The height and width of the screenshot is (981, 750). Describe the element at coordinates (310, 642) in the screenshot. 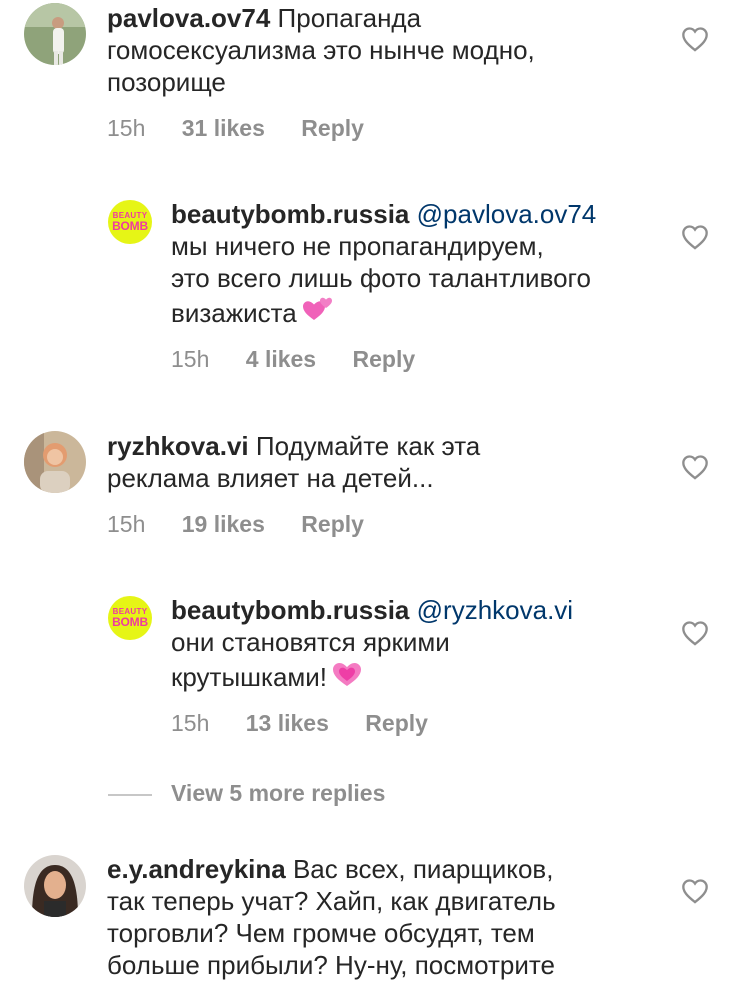

I see `comment-text: они становятся яркими` at that location.